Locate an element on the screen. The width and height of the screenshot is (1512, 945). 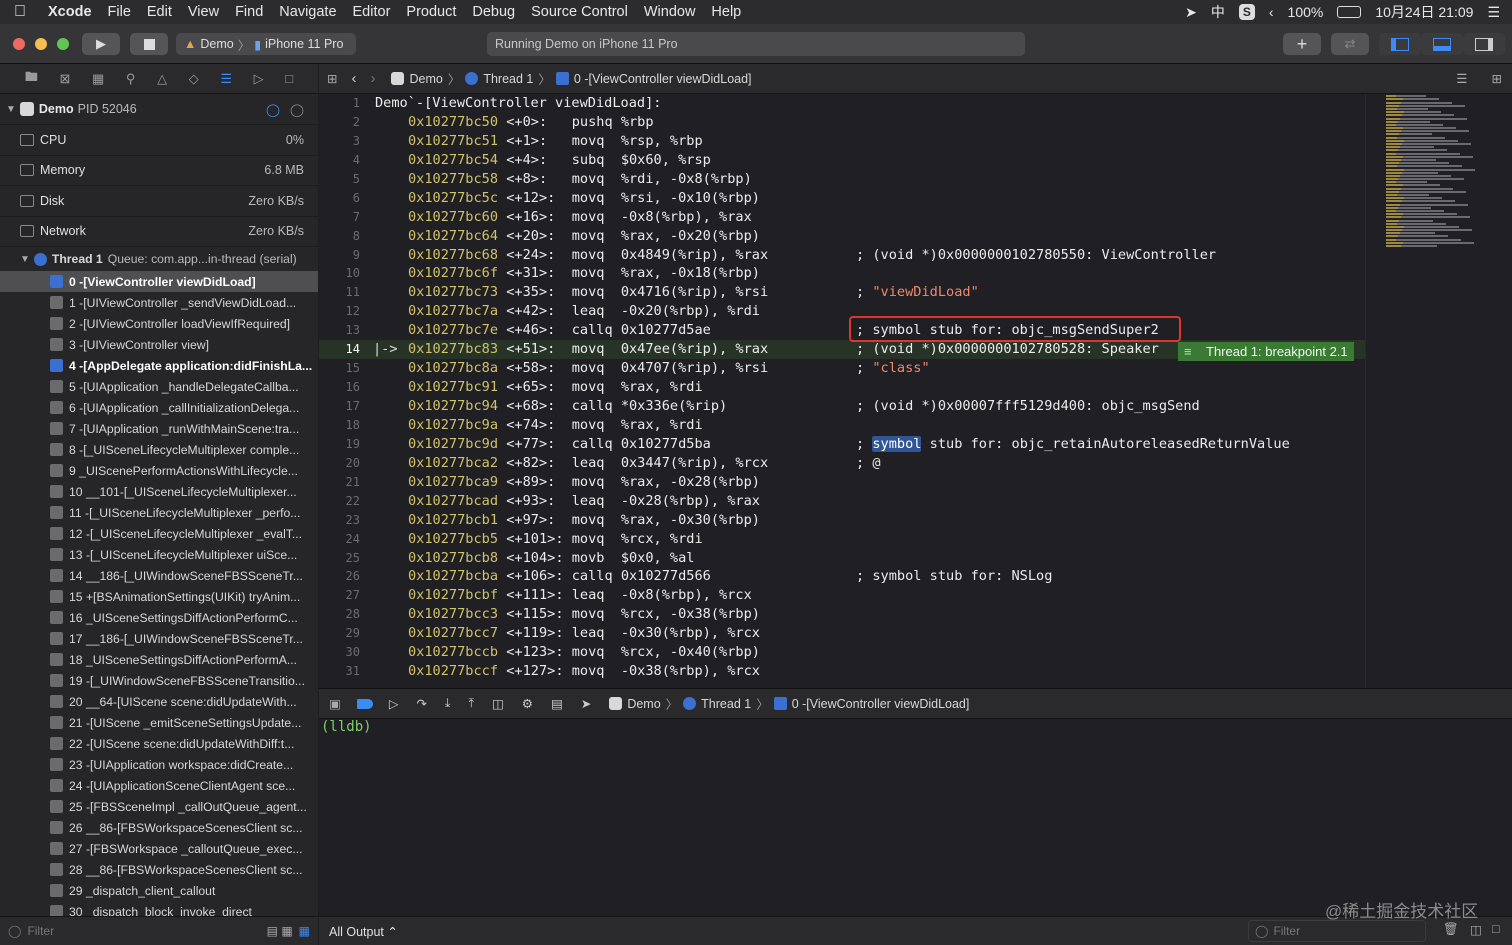
process-row: ▼ Demo PID 52046 ◯ ◯ is located at coordinates (159, 109).